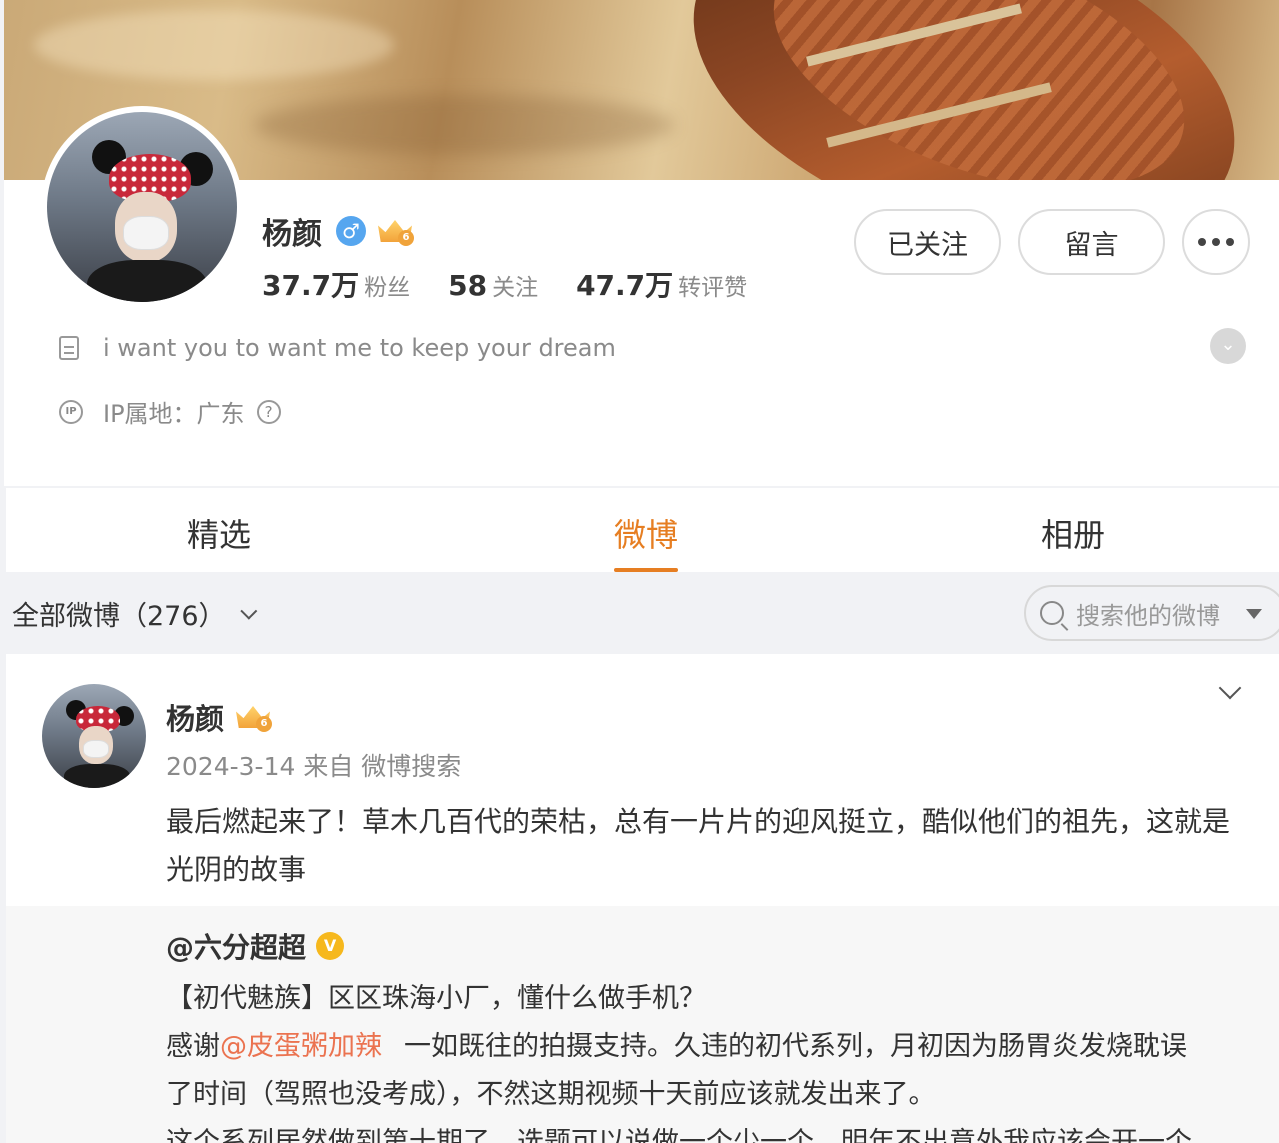  I want to click on document-icon, so click(69, 348).